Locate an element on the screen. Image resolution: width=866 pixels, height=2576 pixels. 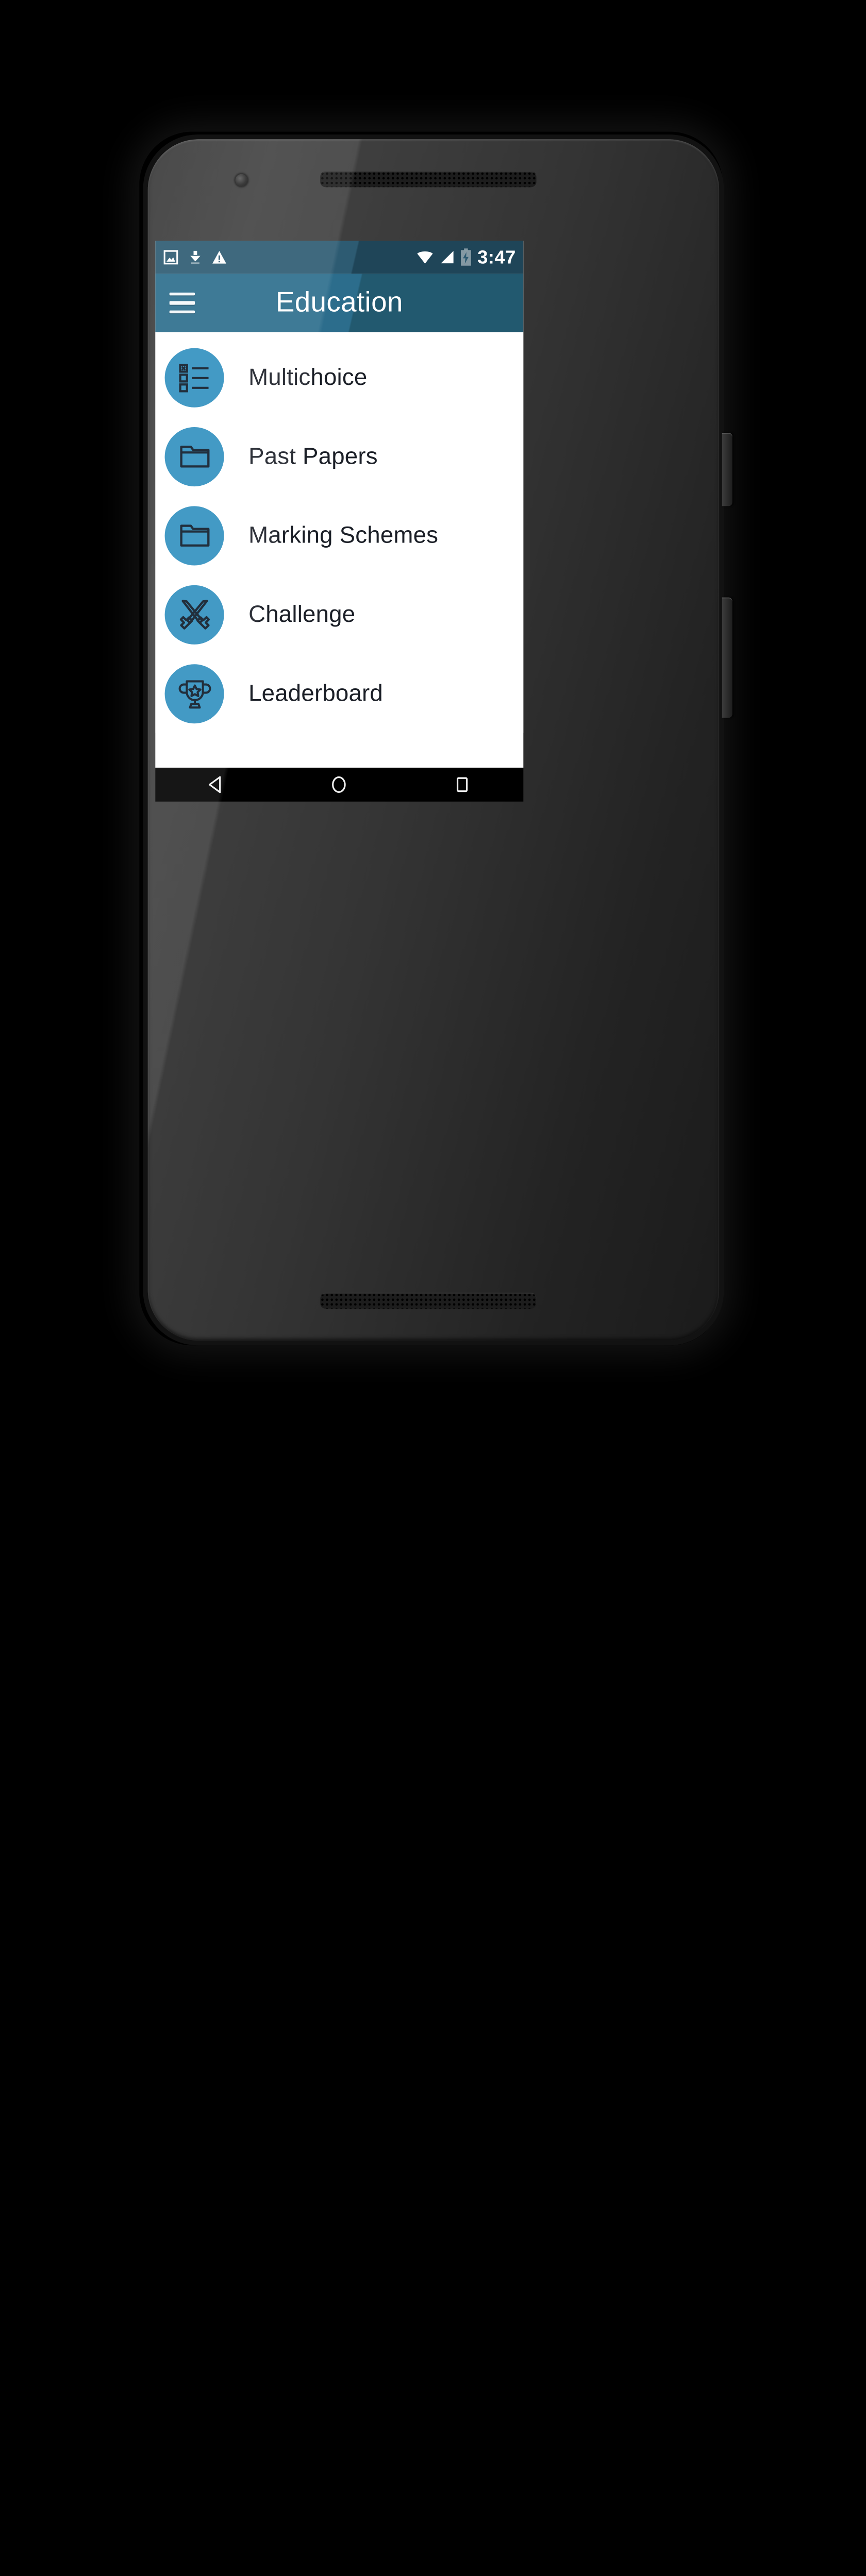
wifi-icon is located at coordinates (425, 257).